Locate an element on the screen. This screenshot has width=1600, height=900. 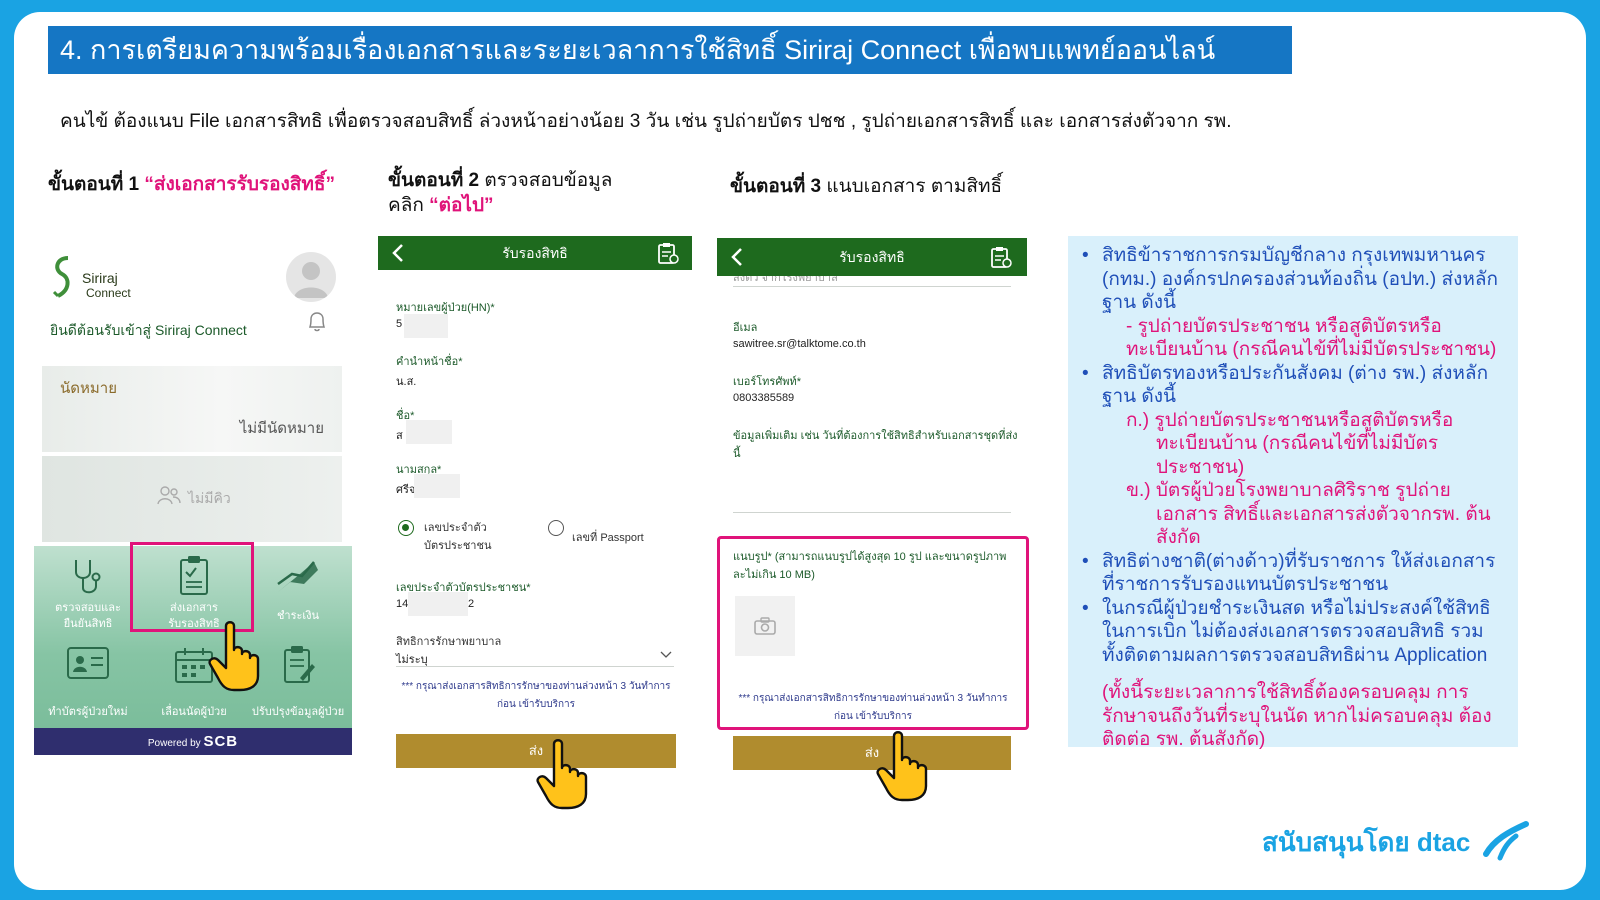
phone-label: เบอร์โทรศัพท์* is located at coordinates (767, 382).